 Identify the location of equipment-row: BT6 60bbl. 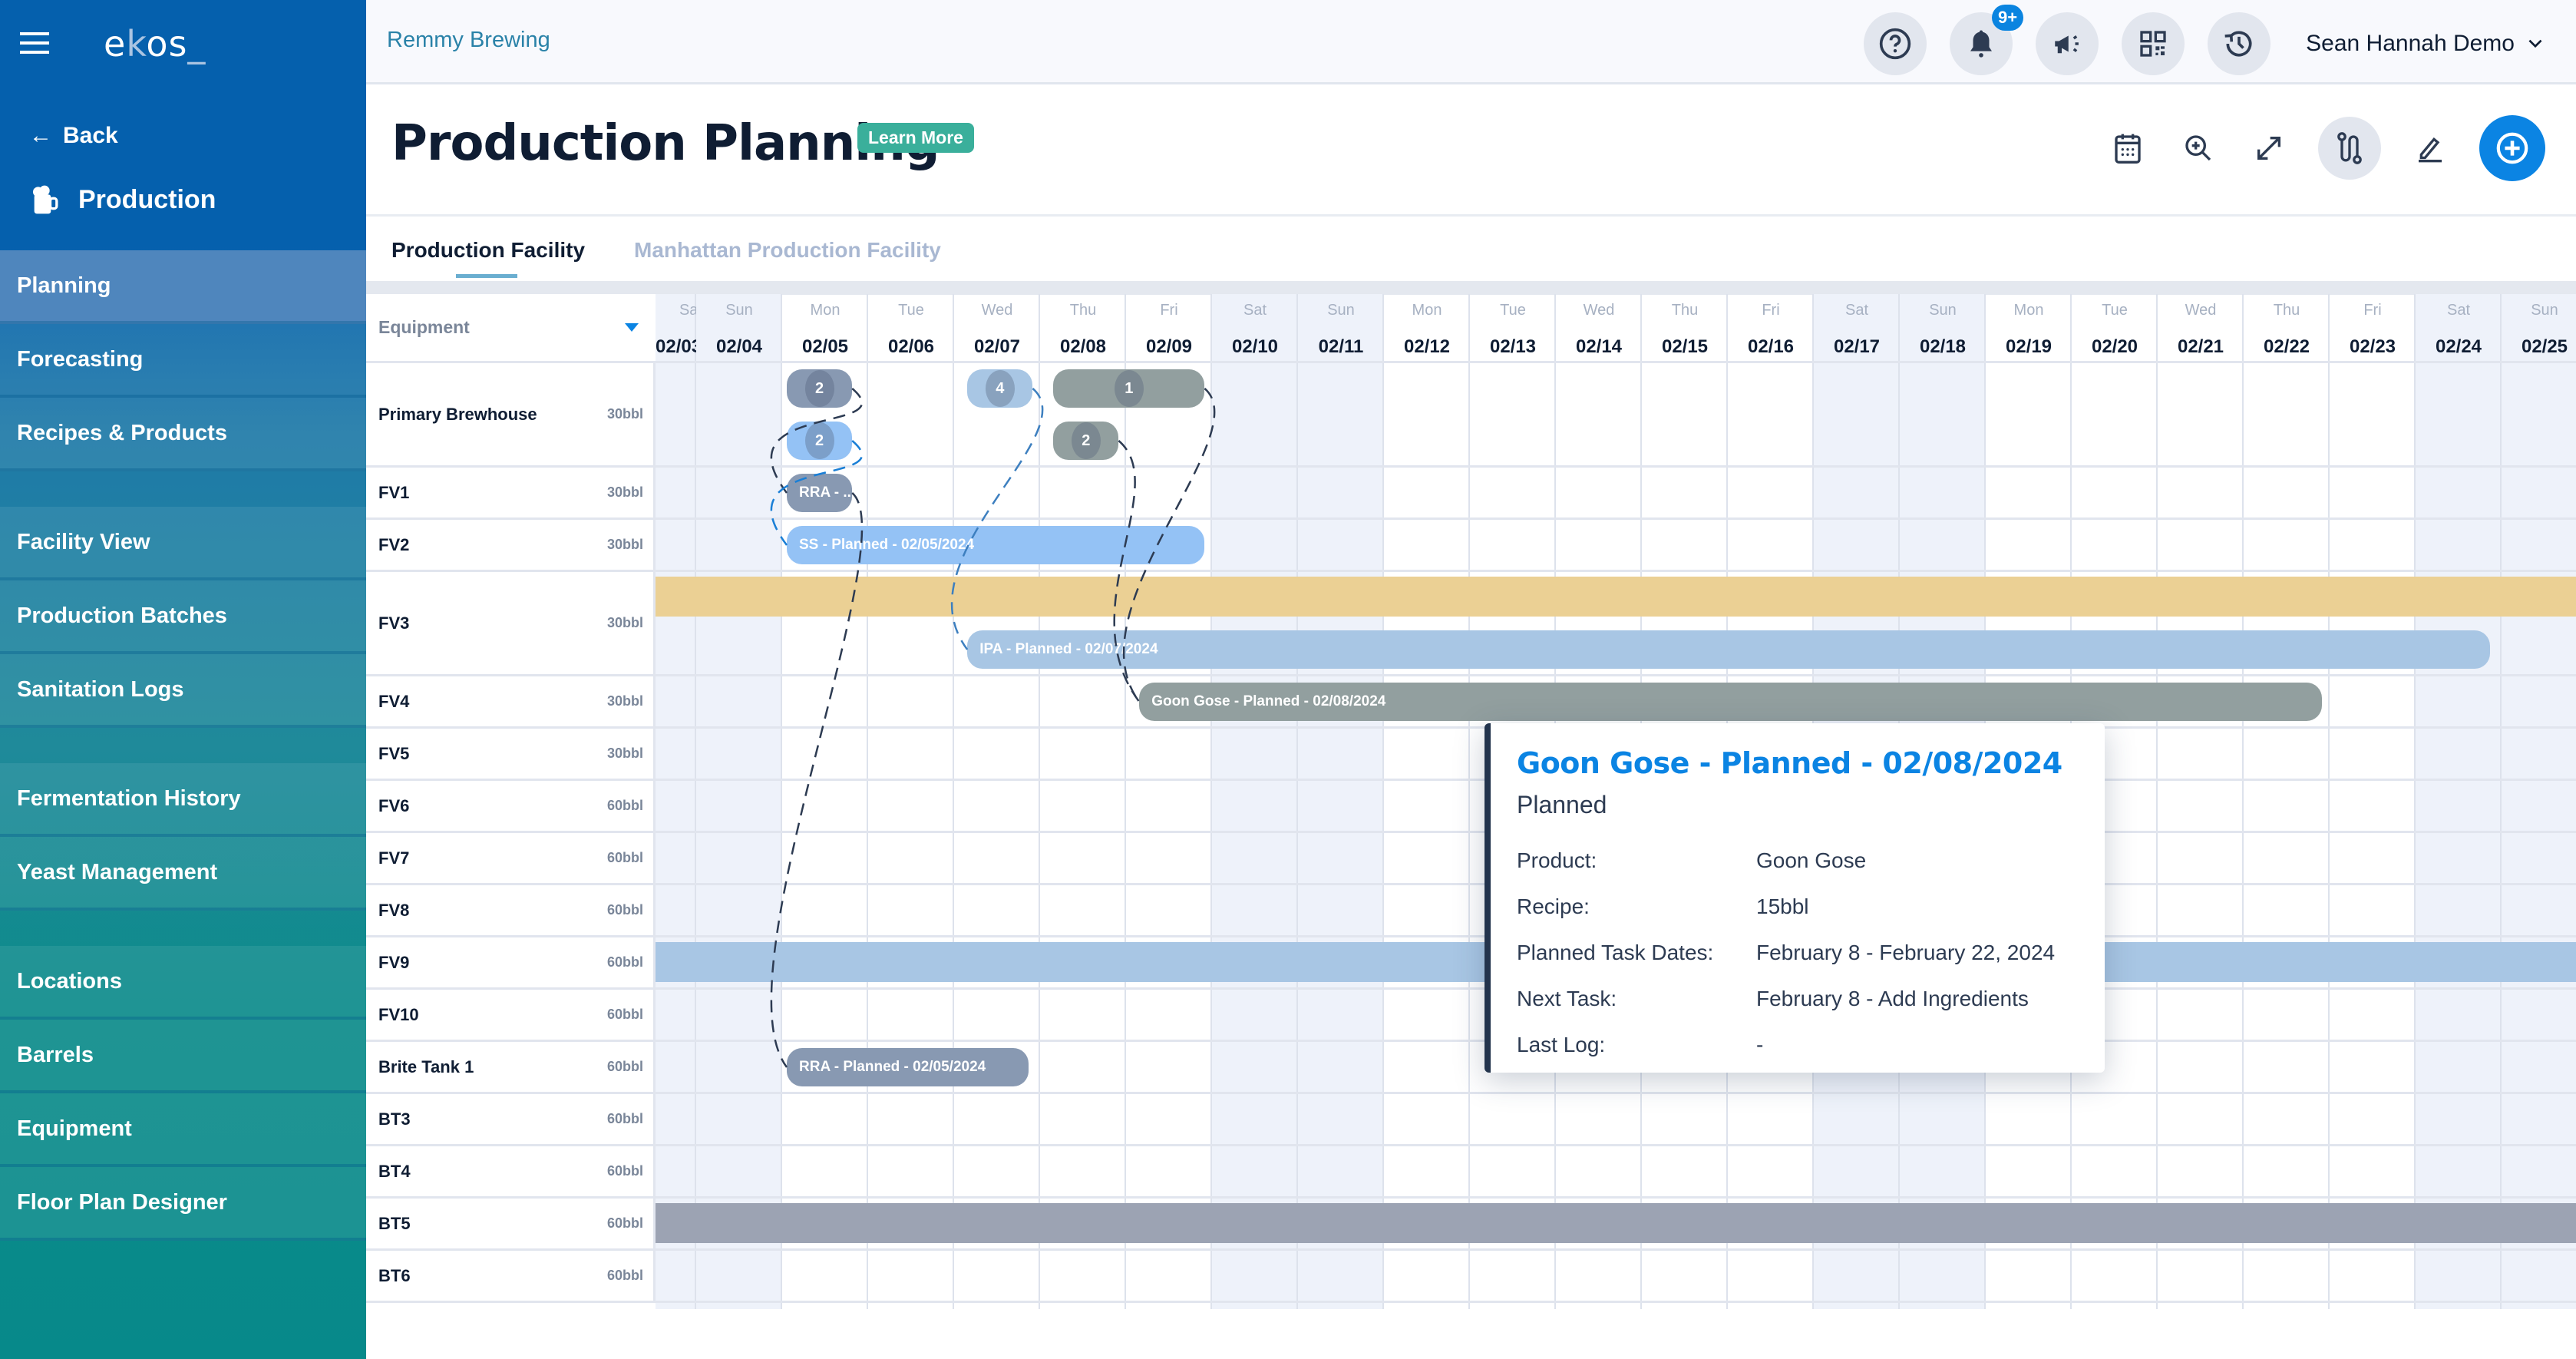
(511, 1277).